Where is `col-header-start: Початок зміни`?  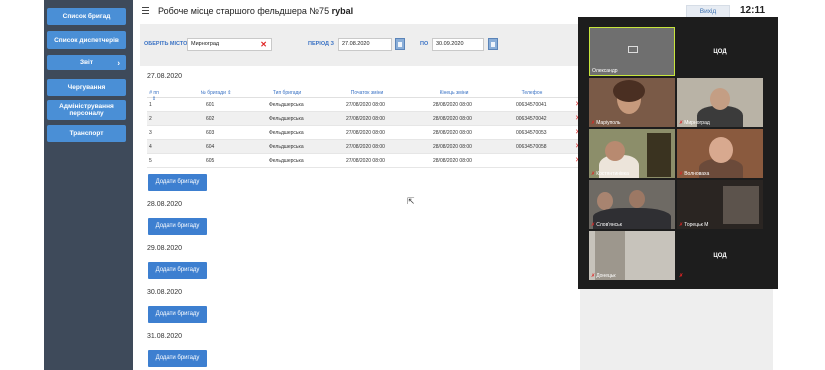 col-header-start: Початок зміни is located at coordinates (367, 93).